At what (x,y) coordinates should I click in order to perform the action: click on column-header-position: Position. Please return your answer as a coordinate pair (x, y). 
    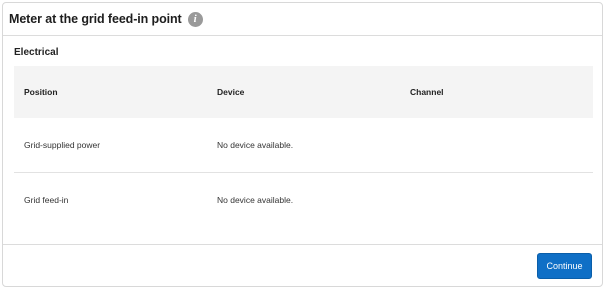
    Looking at the image, I should click on (41, 92).